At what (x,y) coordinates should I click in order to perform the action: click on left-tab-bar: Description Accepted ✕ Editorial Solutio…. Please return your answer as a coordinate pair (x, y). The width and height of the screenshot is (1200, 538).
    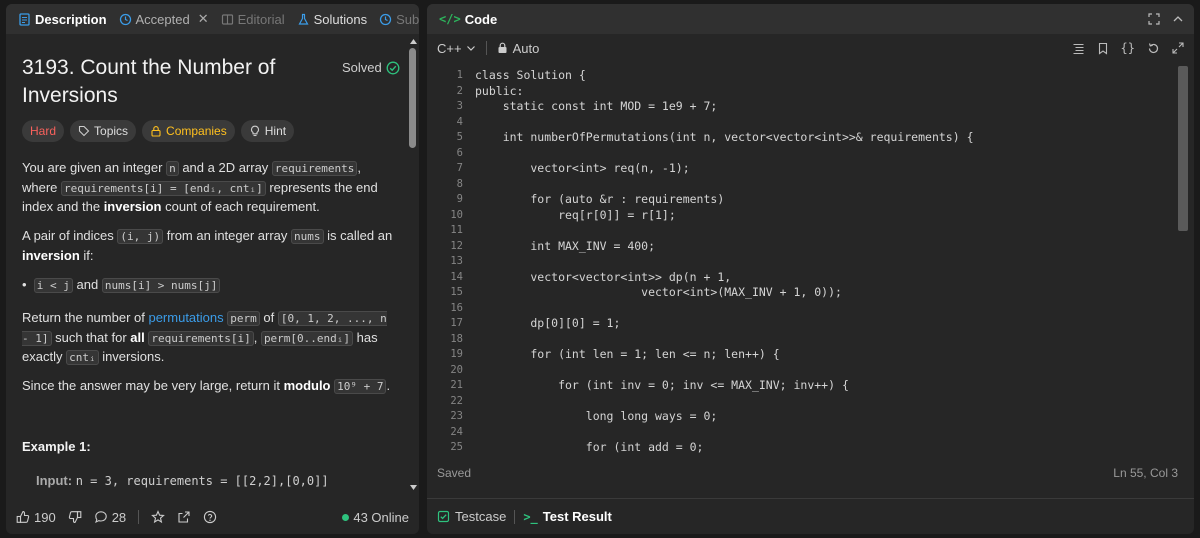
    Looking at the image, I should click on (212, 19).